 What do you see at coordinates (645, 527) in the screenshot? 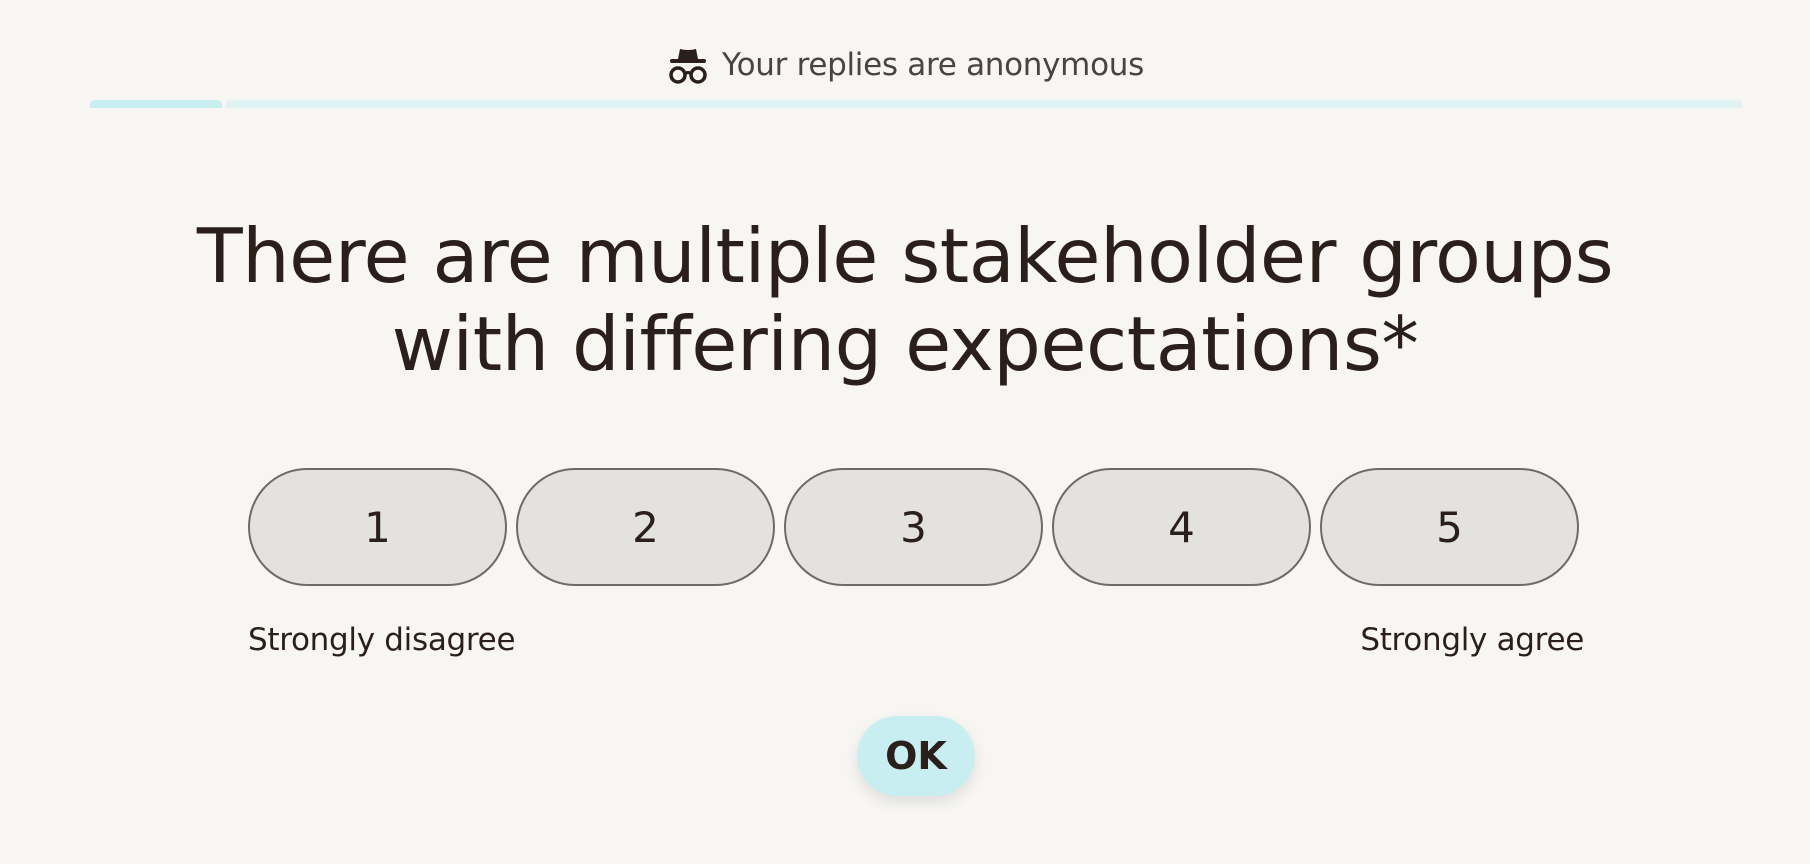
I see `scale-option-2: 2` at bounding box center [645, 527].